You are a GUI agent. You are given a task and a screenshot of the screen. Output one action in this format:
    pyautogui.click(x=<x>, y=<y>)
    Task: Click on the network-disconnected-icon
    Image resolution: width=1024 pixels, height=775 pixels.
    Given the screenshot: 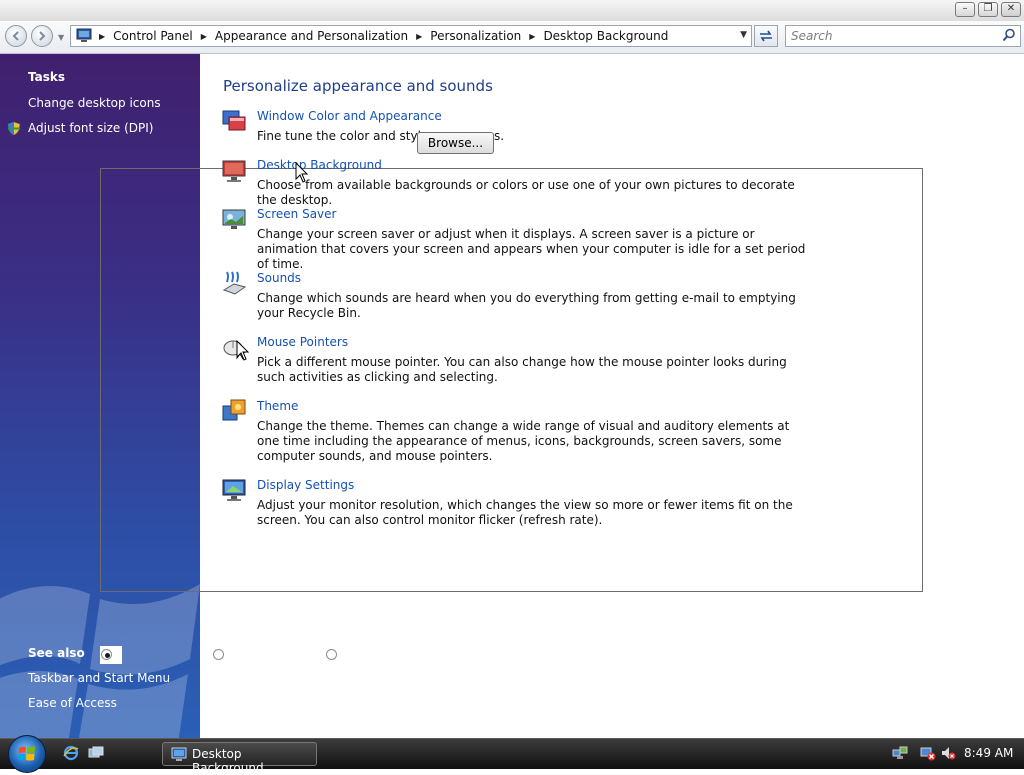 What is the action you would take?
    pyautogui.click(x=928, y=753)
    